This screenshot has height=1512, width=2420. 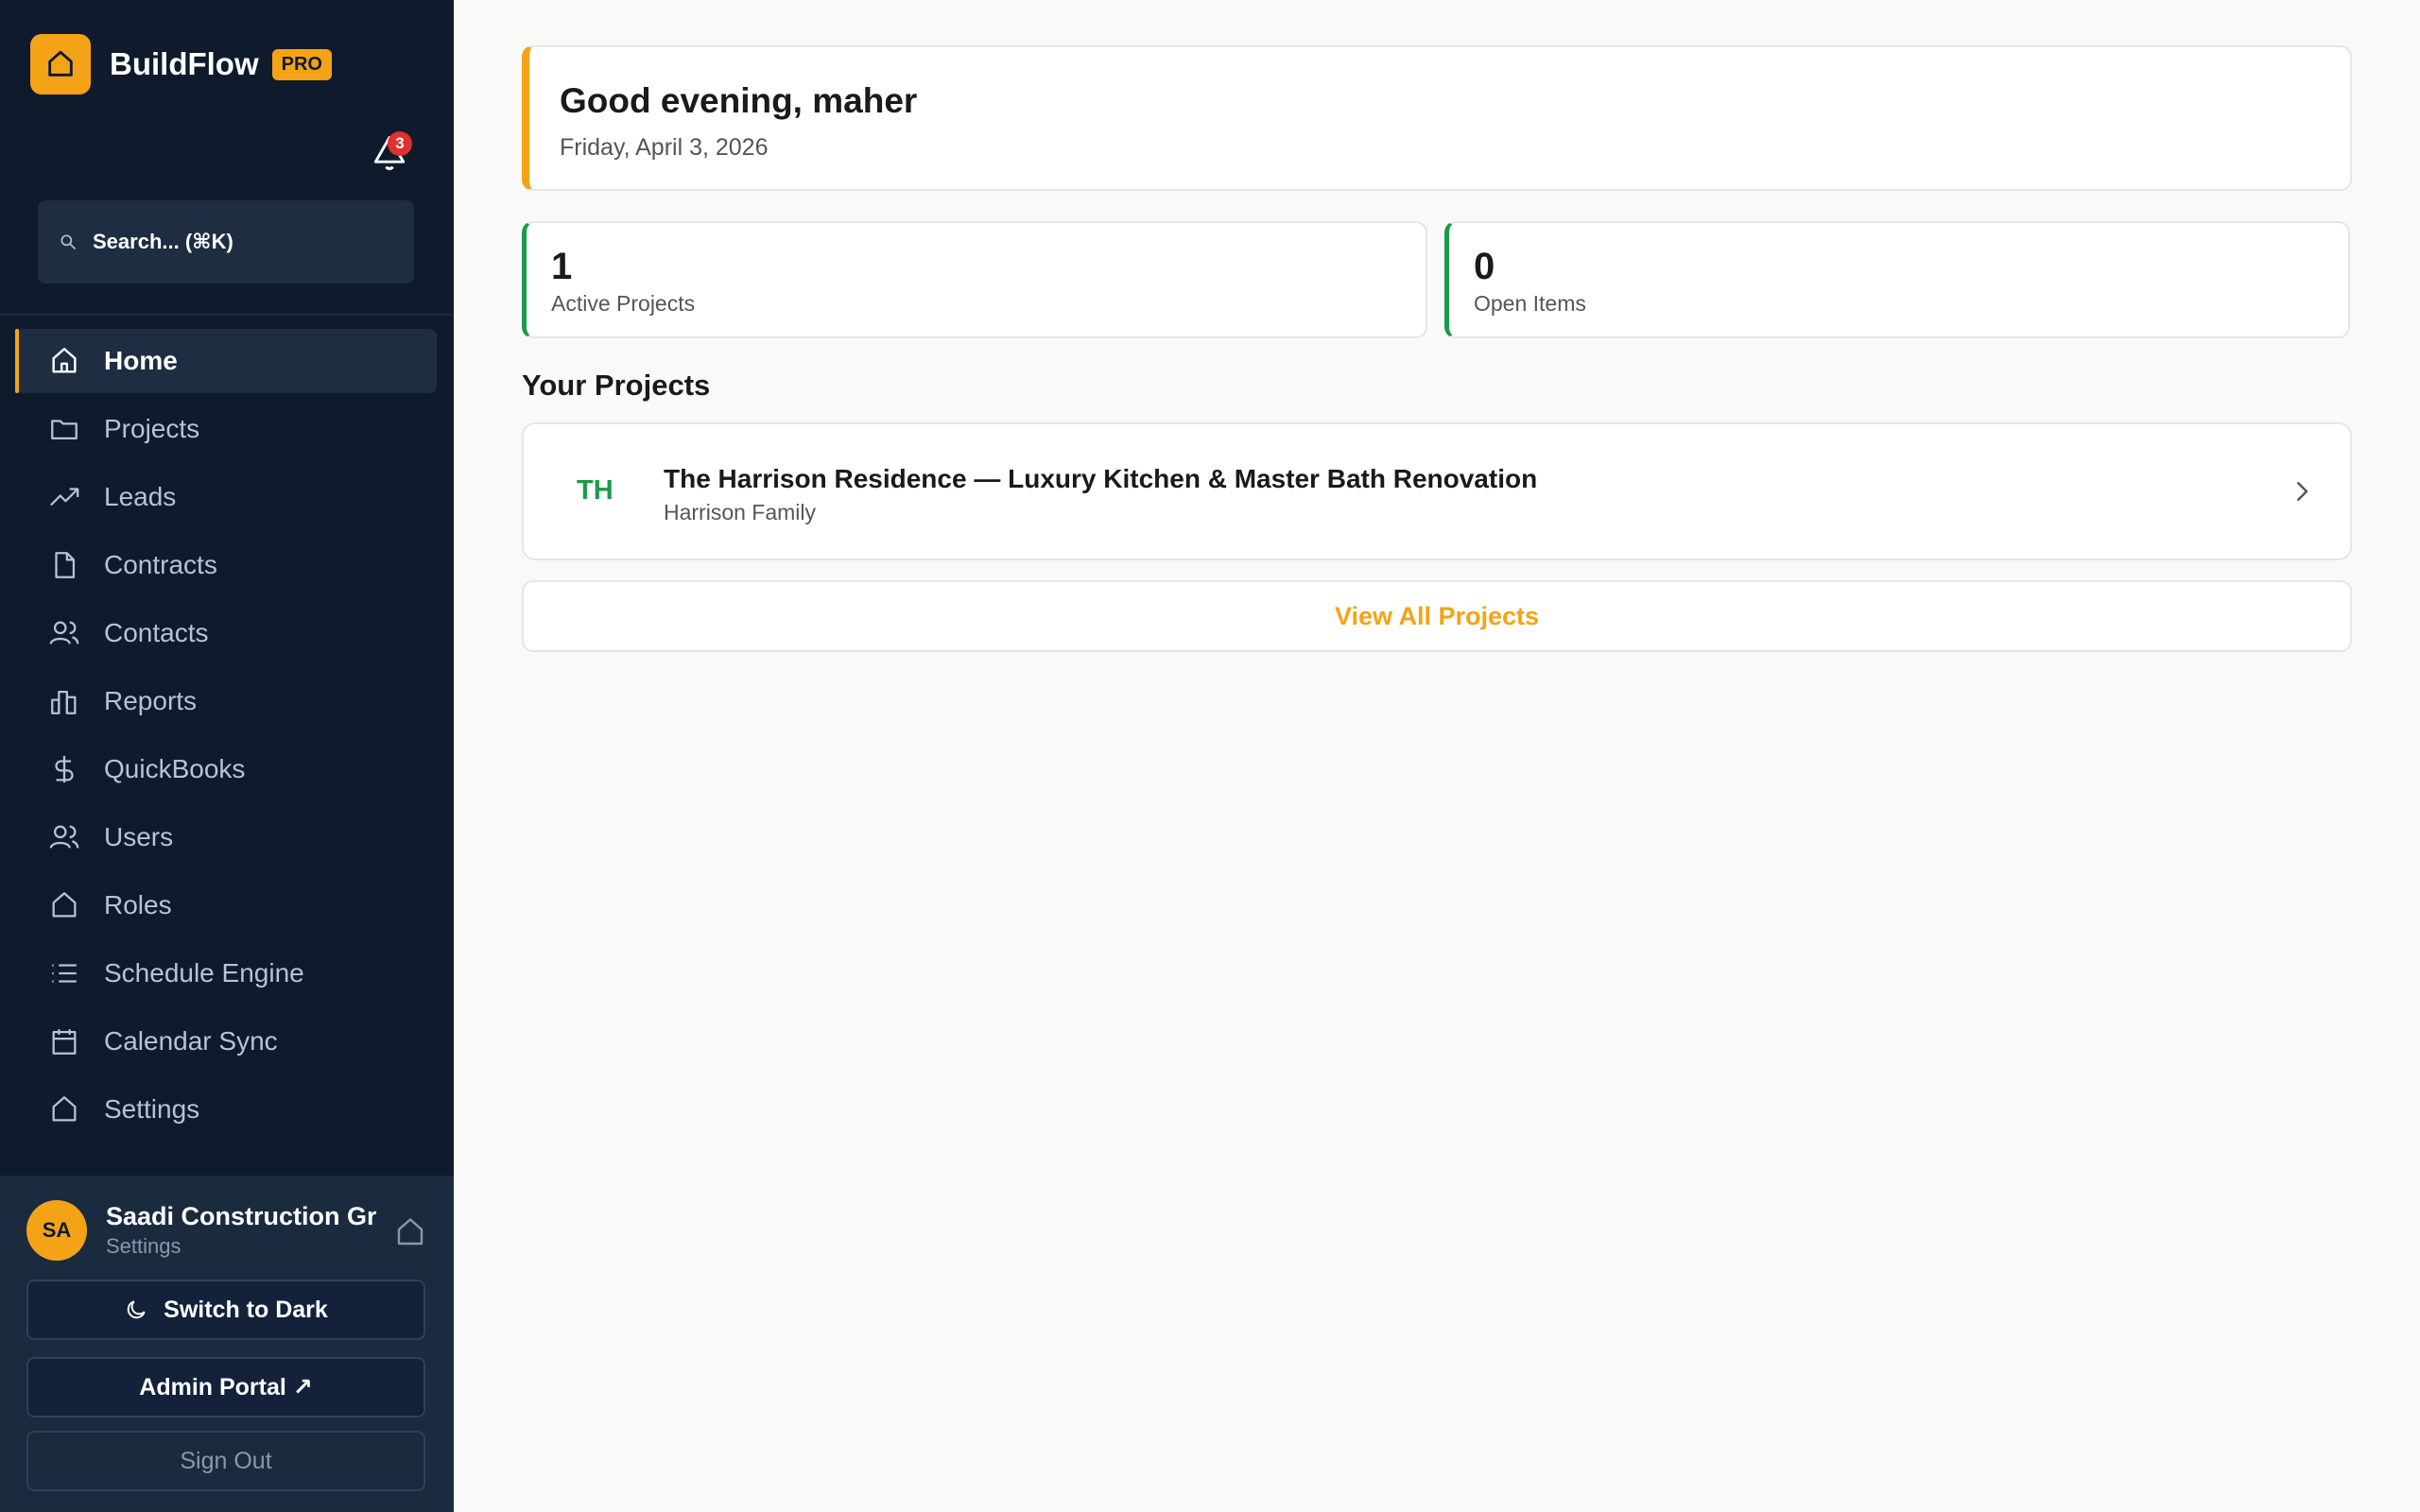 What do you see at coordinates (226, 565) in the screenshot?
I see `sidebar-item-contracts: Contracts` at bounding box center [226, 565].